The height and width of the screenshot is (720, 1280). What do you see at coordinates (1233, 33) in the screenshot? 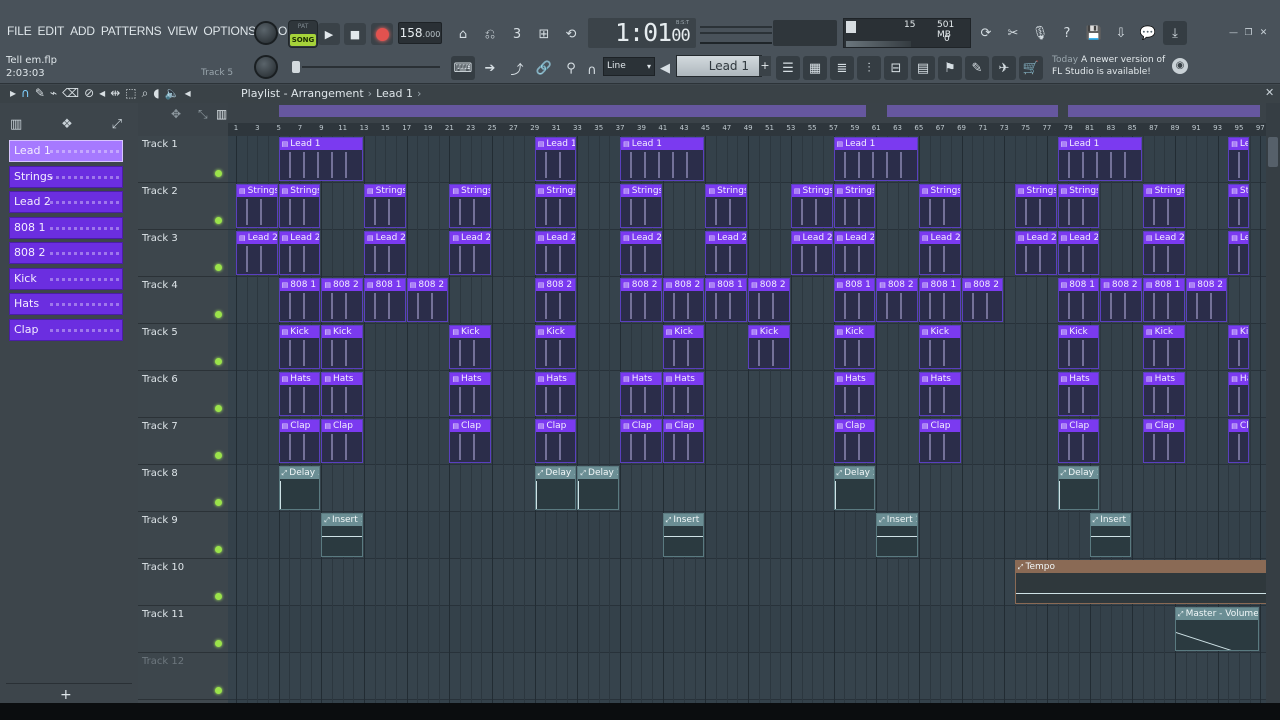
I see `minimize-icon: —` at bounding box center [1233, 33].